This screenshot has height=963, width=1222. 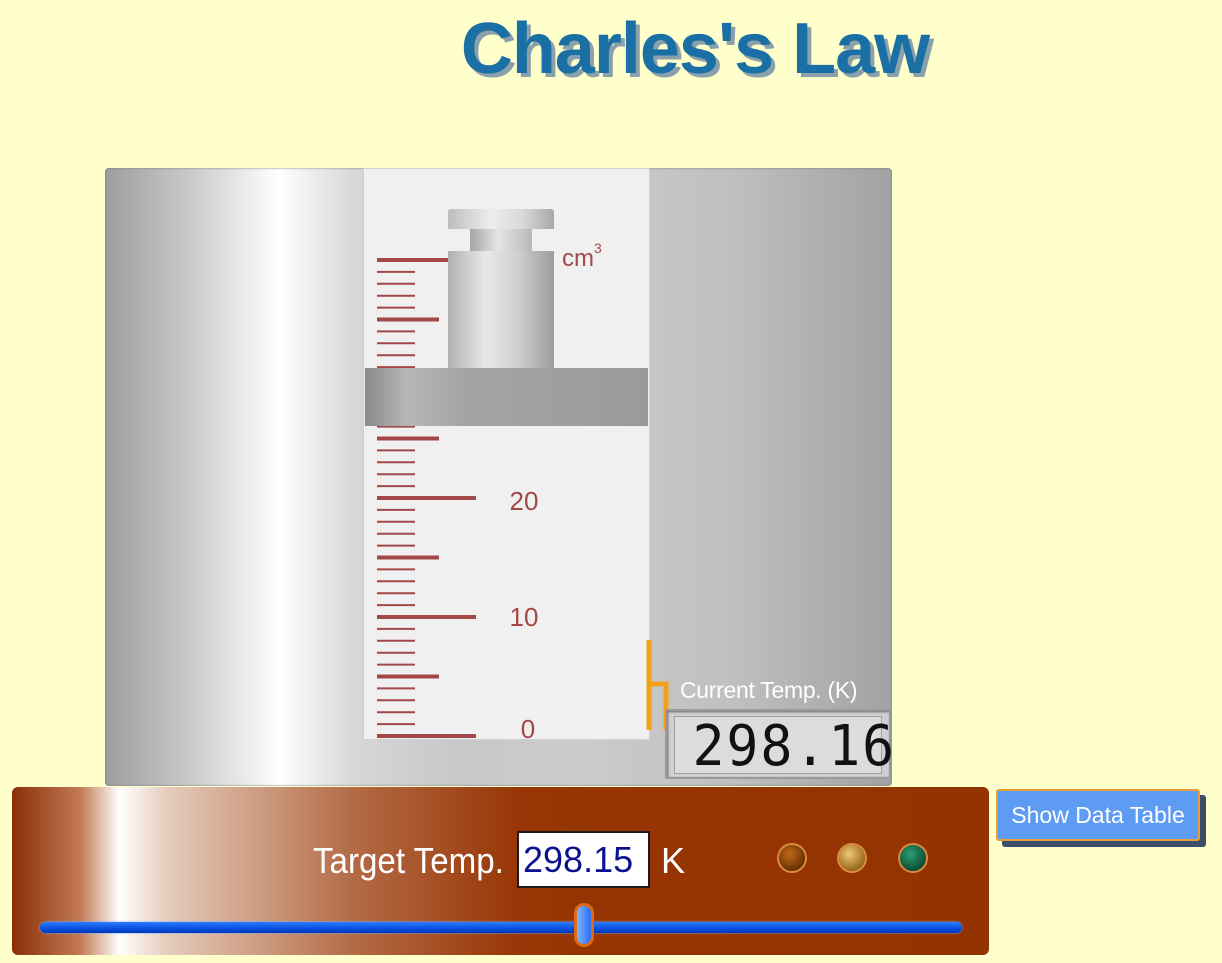 I want to click on target-temp-slider, so click(x=501, y=927).